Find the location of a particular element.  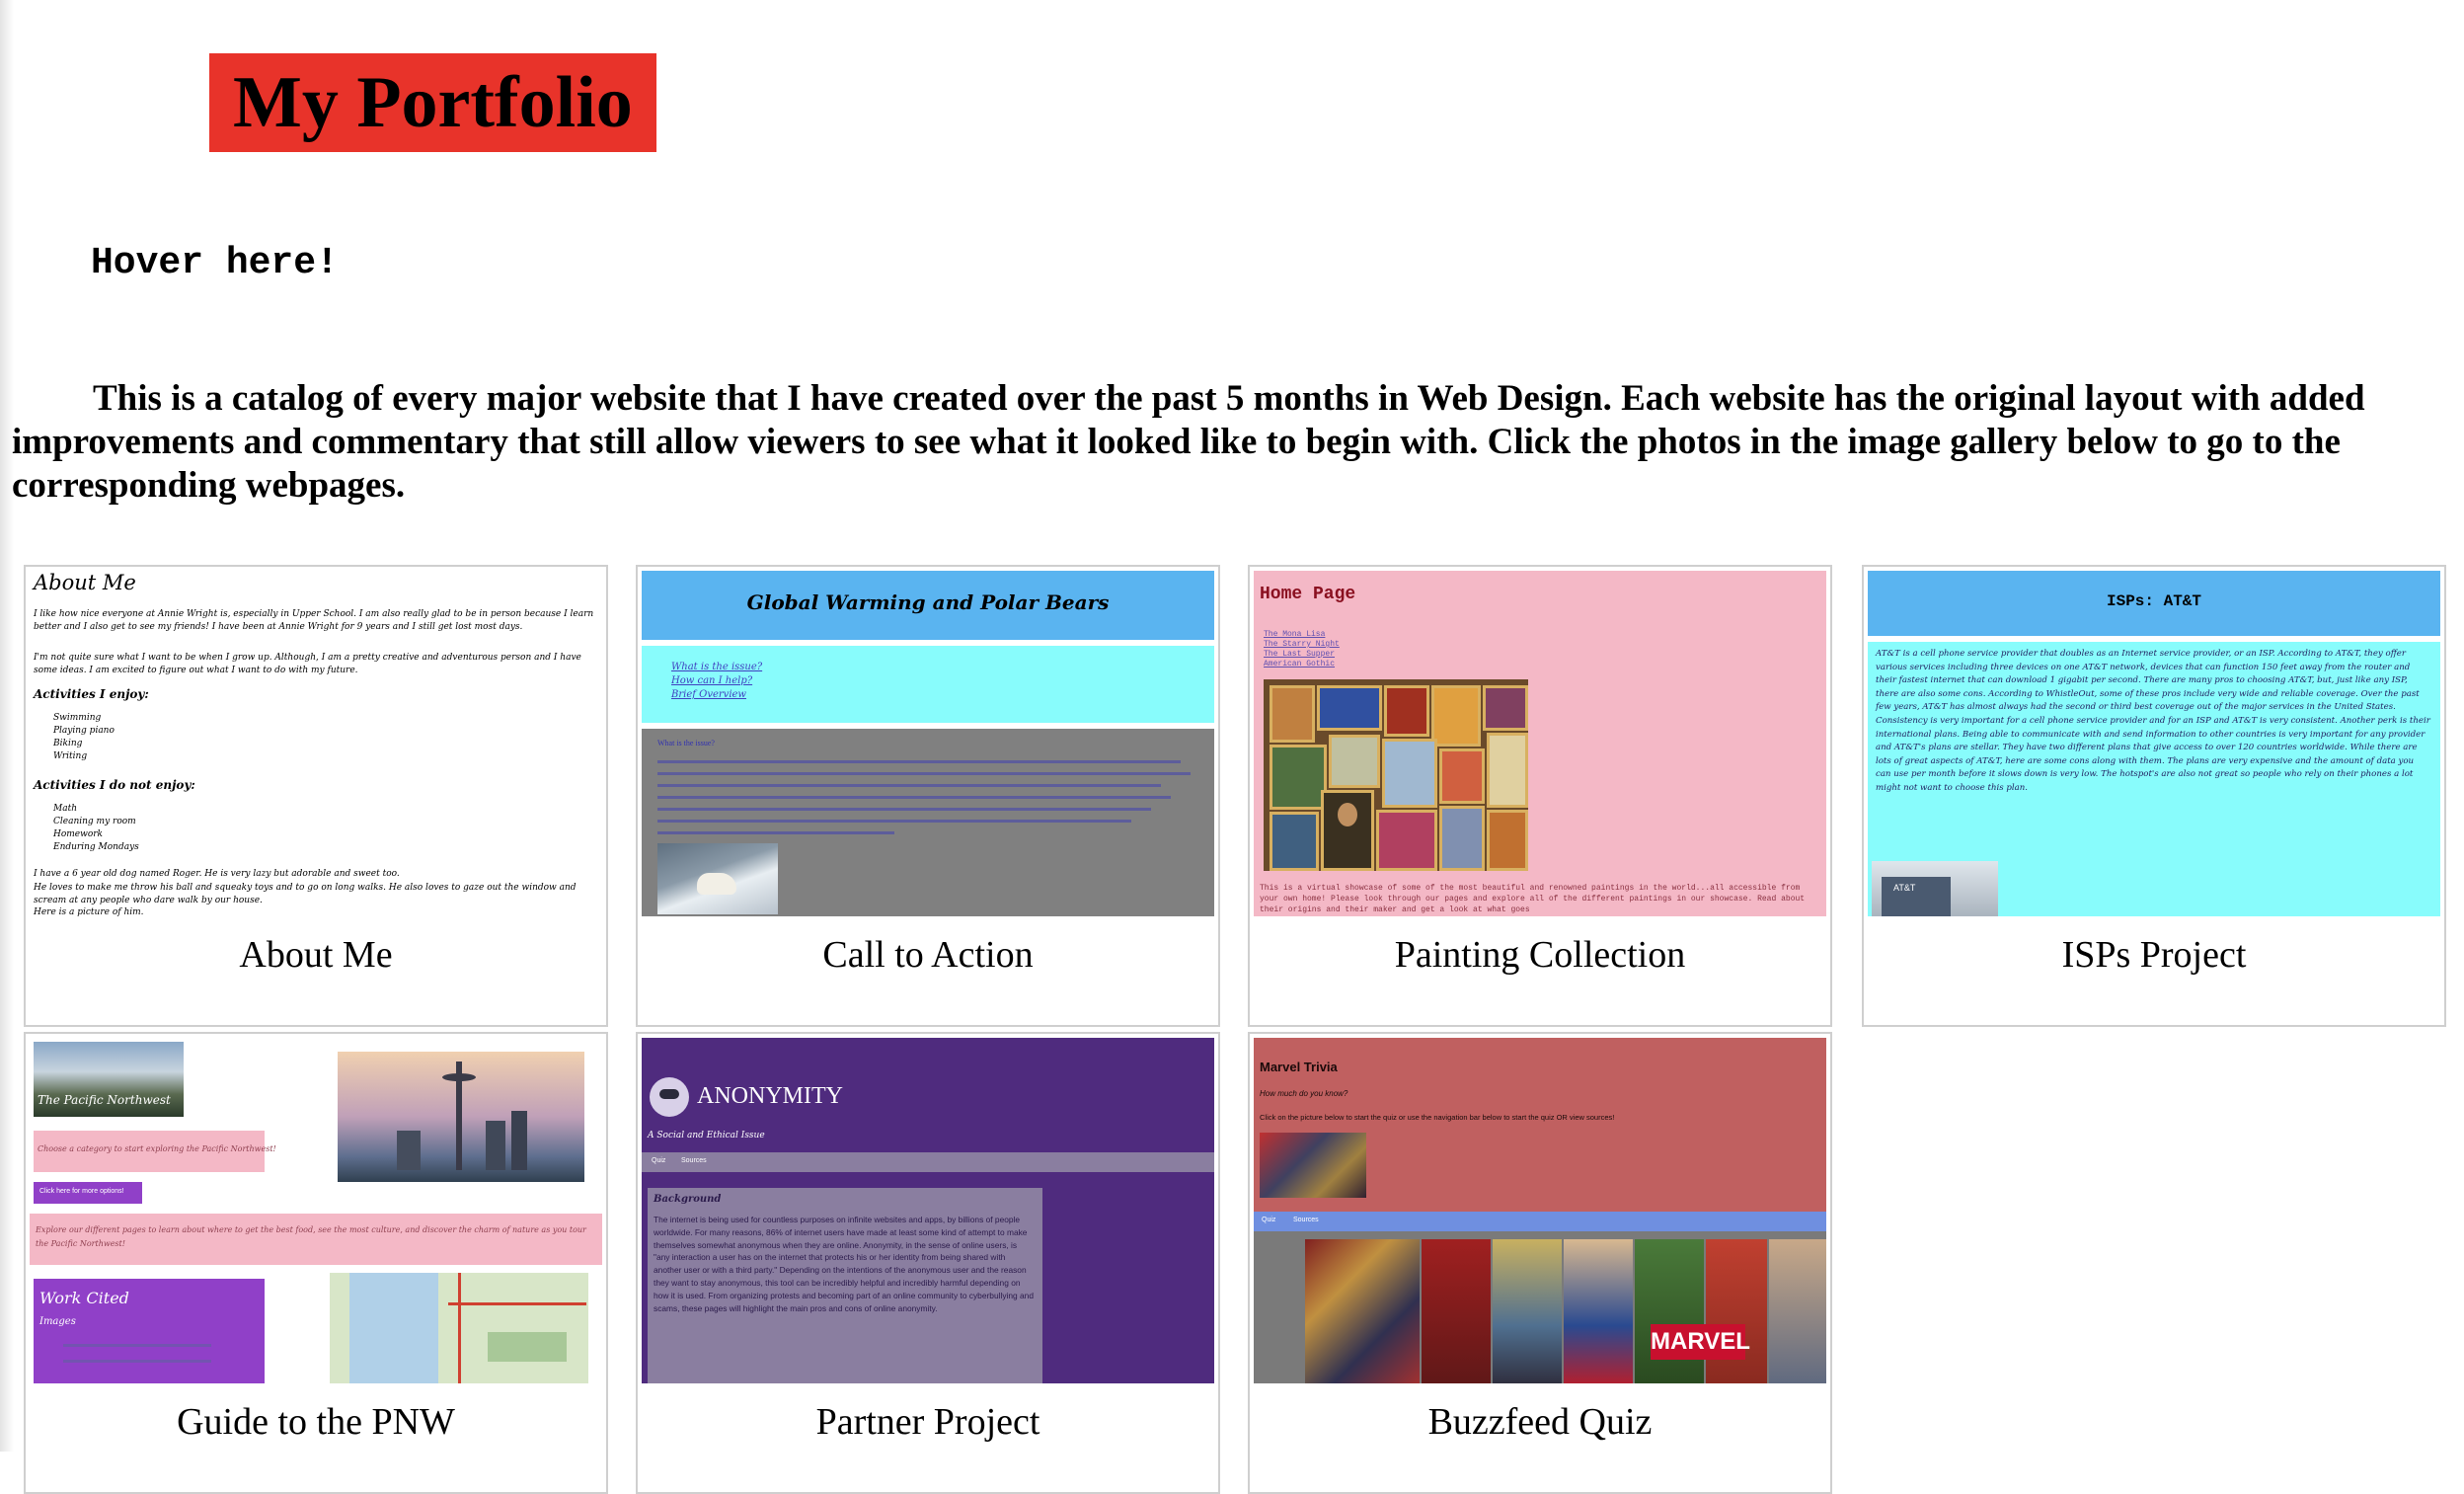

quiz-nav-item: Sources is located at coordinates (1306, 1220).